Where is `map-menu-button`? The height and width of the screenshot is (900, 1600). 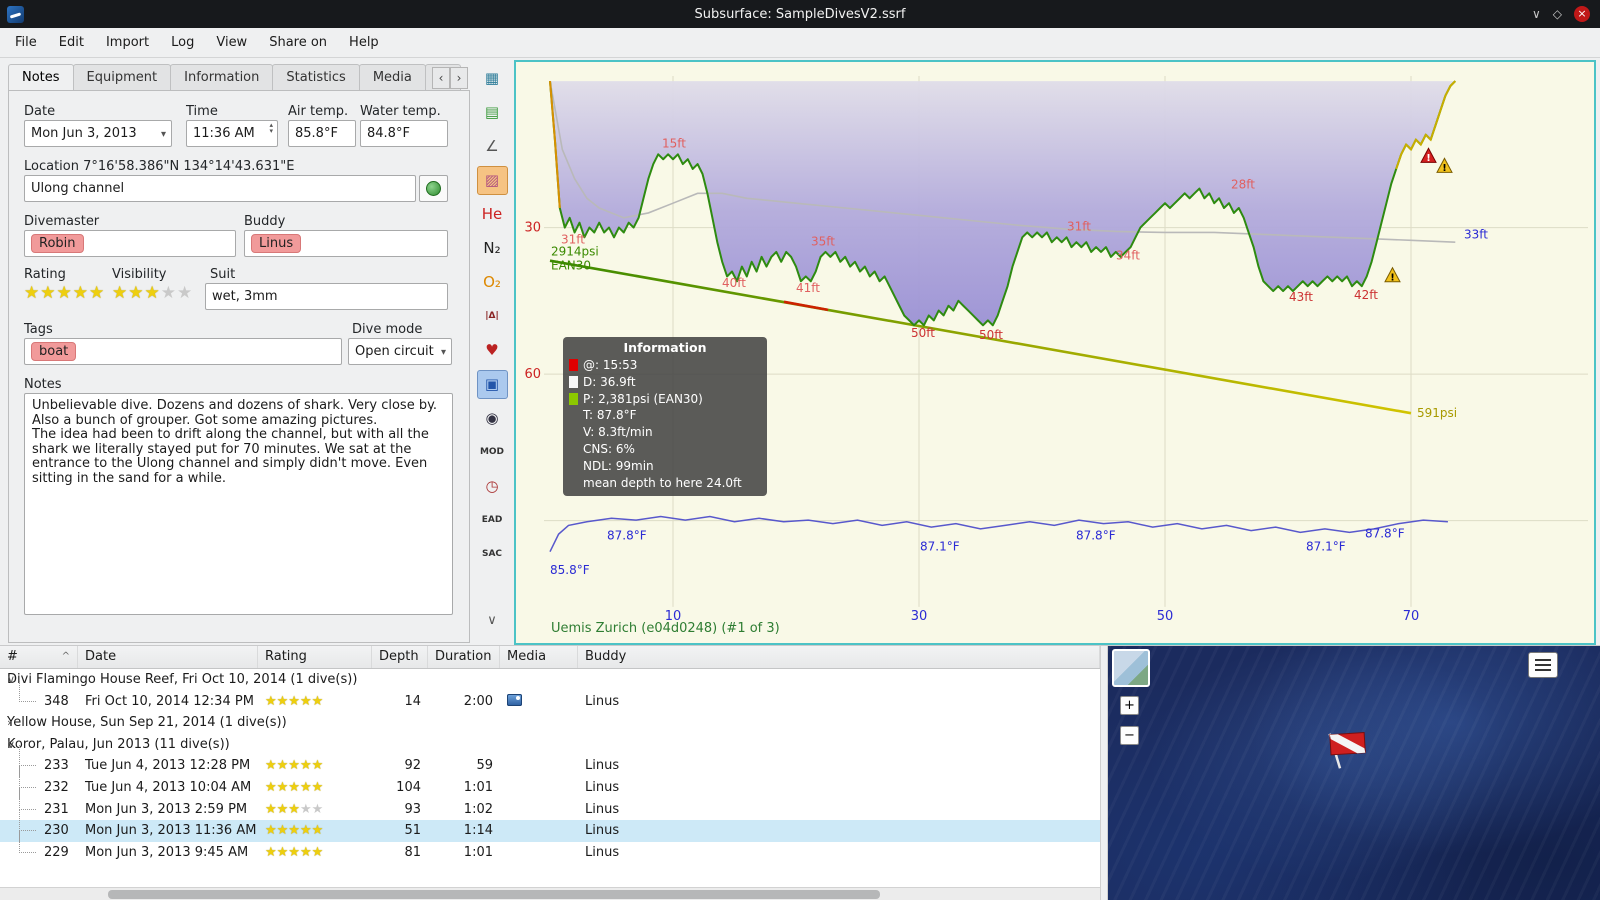 map-menu-button is located at coordinates (1543, 665).